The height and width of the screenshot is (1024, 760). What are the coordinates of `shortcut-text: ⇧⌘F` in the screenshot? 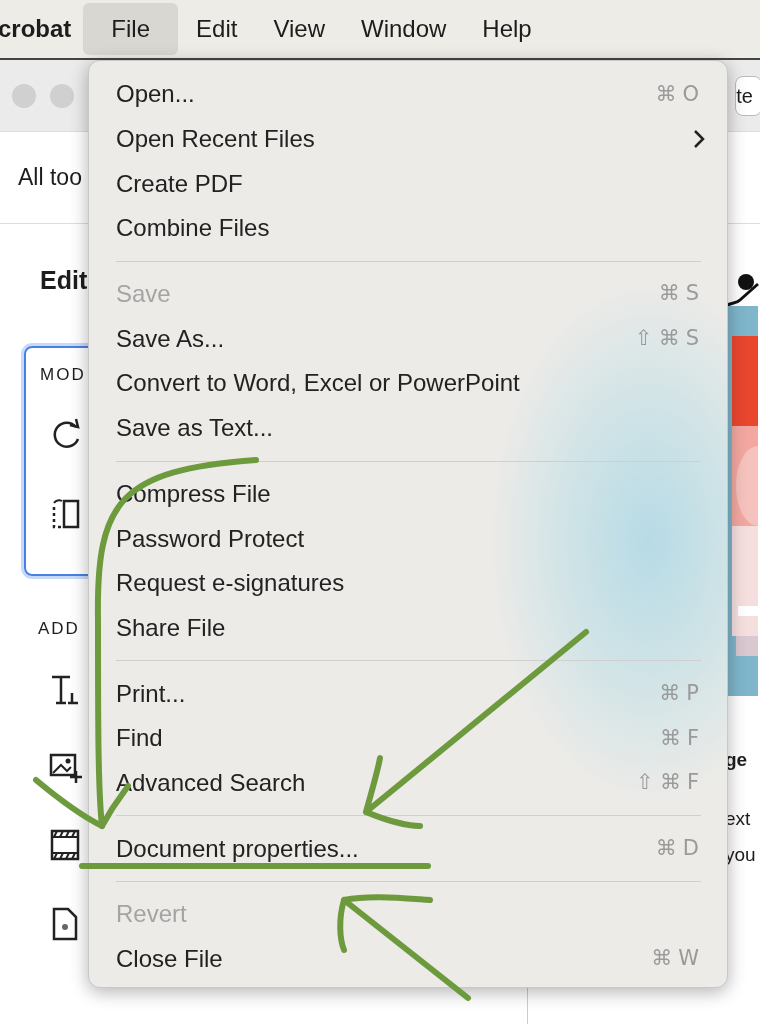 It's located at (670, 783).